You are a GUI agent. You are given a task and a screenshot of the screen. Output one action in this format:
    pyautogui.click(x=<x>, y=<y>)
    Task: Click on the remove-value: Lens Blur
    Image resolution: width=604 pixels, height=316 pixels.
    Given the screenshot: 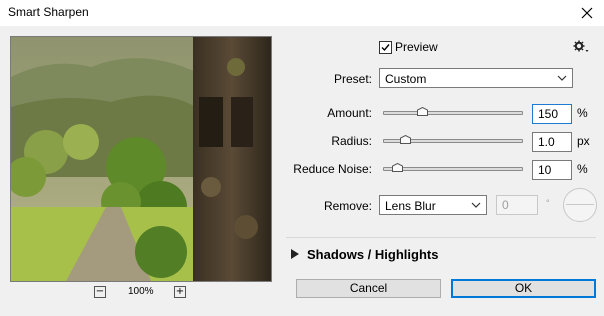 What is the action you would take?
    pyautogui.click(x=410, y=206)
    